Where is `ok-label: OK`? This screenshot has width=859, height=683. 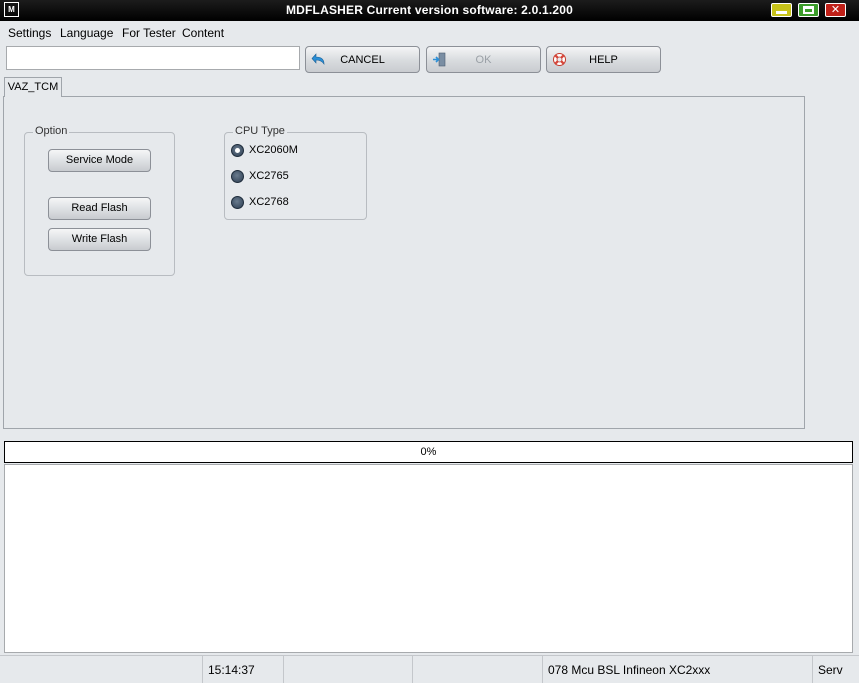
ok-label: OK is located at coordinates (483, 60).